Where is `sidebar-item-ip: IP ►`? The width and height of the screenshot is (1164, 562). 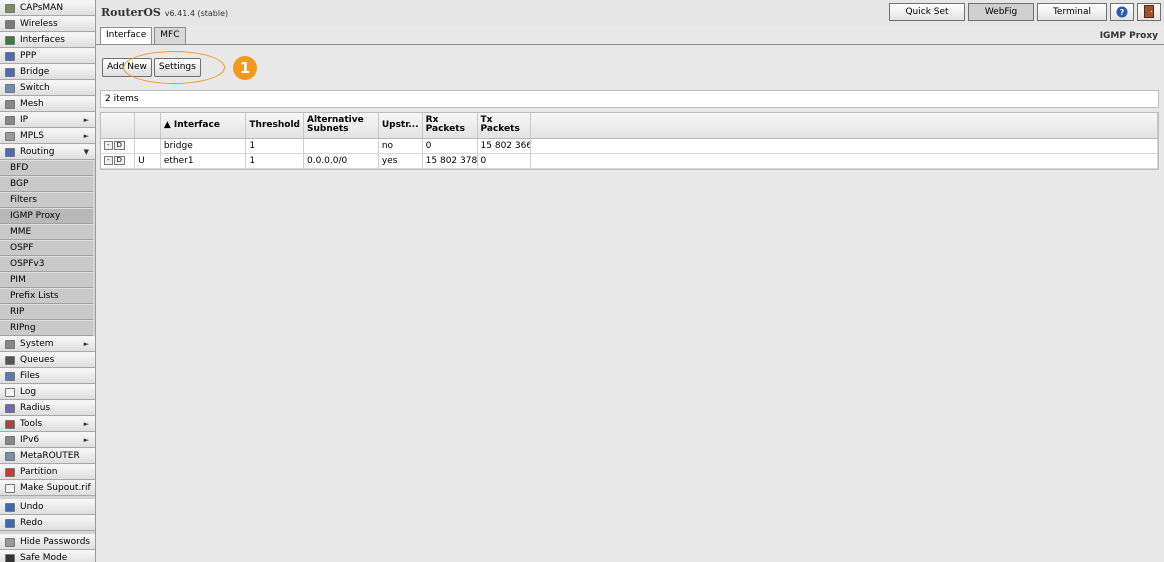
sidebar-item-ip: IP ► is located at coordinates (47, 120).